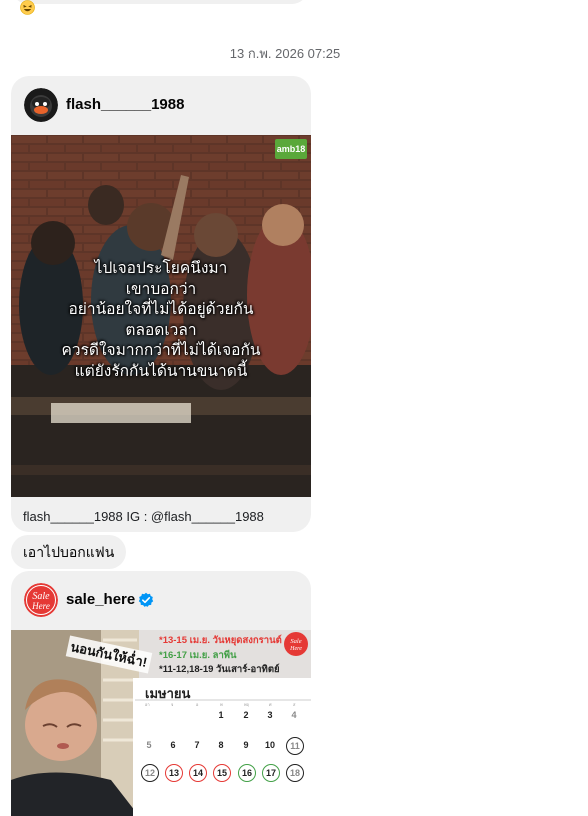 The image size is (588, 816). What do you see at coordinates (149, 745) in the screenshot?
I see `calendar-day: 5` at bounding box center [149, 745].